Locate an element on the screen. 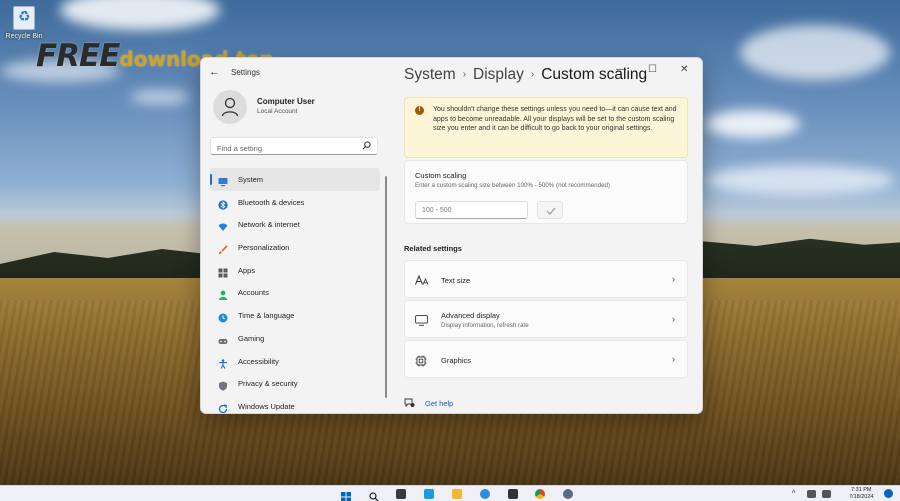 Image resolution: width=900 pixels, height=501 pixels. shield-icon is located at coordinates (223, 384).